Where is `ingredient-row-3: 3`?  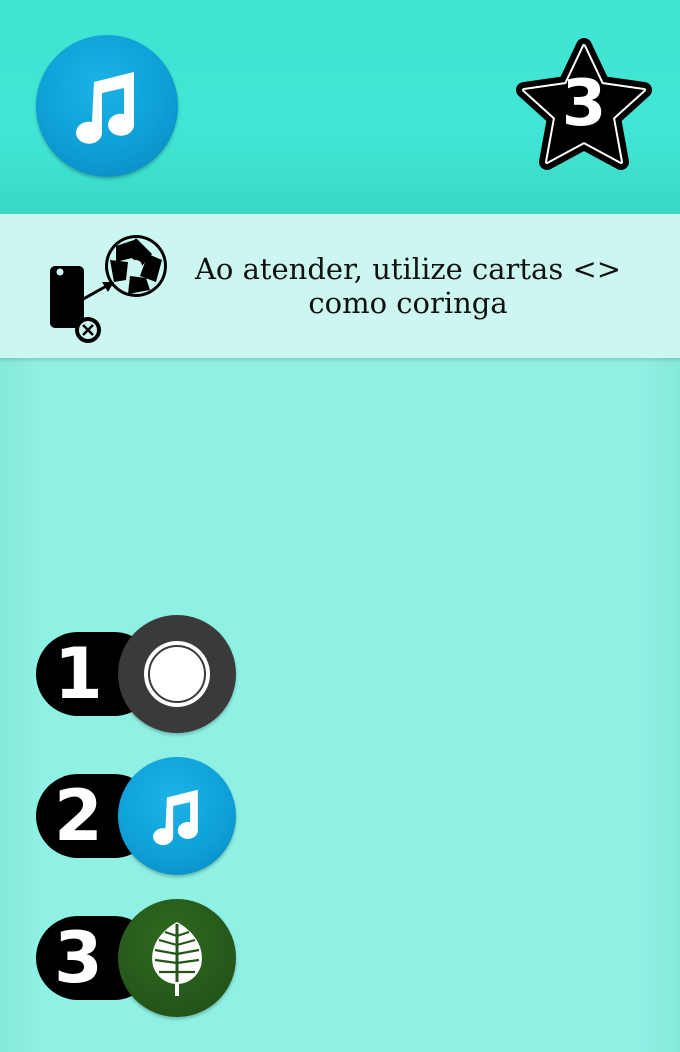 ingredient-row-3: 3 is located at coordinates (138, 959).